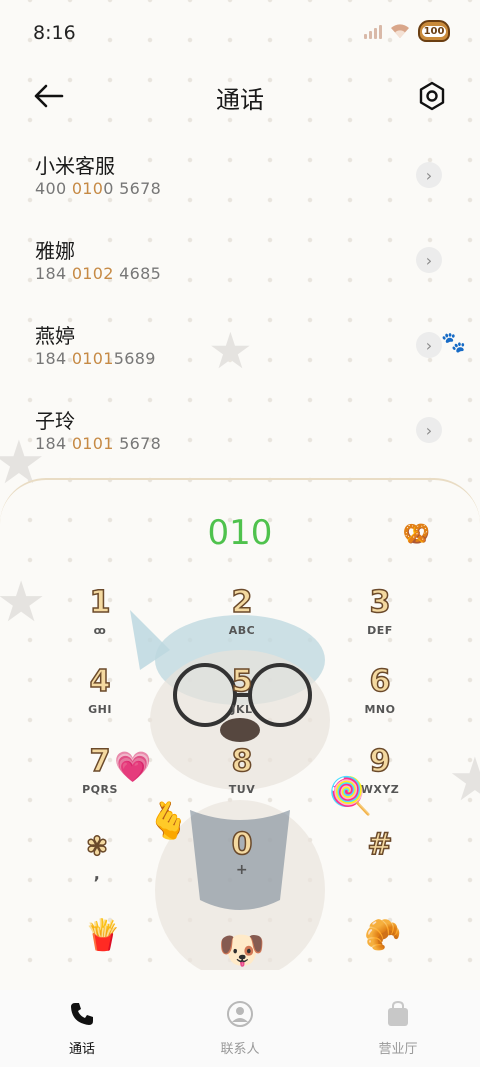 The width and height of the screenshot is (480, 1067). What do you see at coordinates (100, 611) in the screenshot?
I see `dial-key-1: 1ꝏ` at bounding box center [100, 611].